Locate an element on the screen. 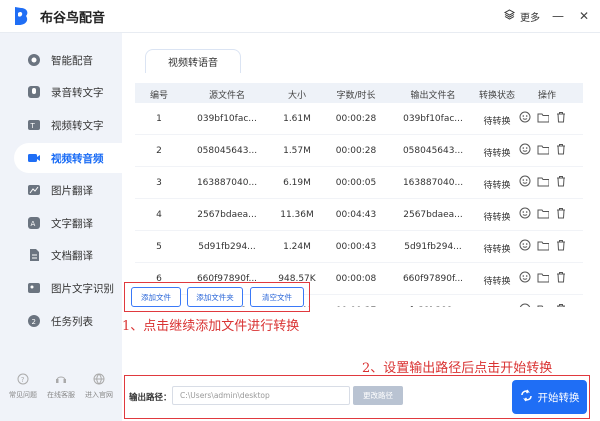 The width and height of the screenshot is (600, 421). website-link: 进入官网 is located at coordinates (99, 386).